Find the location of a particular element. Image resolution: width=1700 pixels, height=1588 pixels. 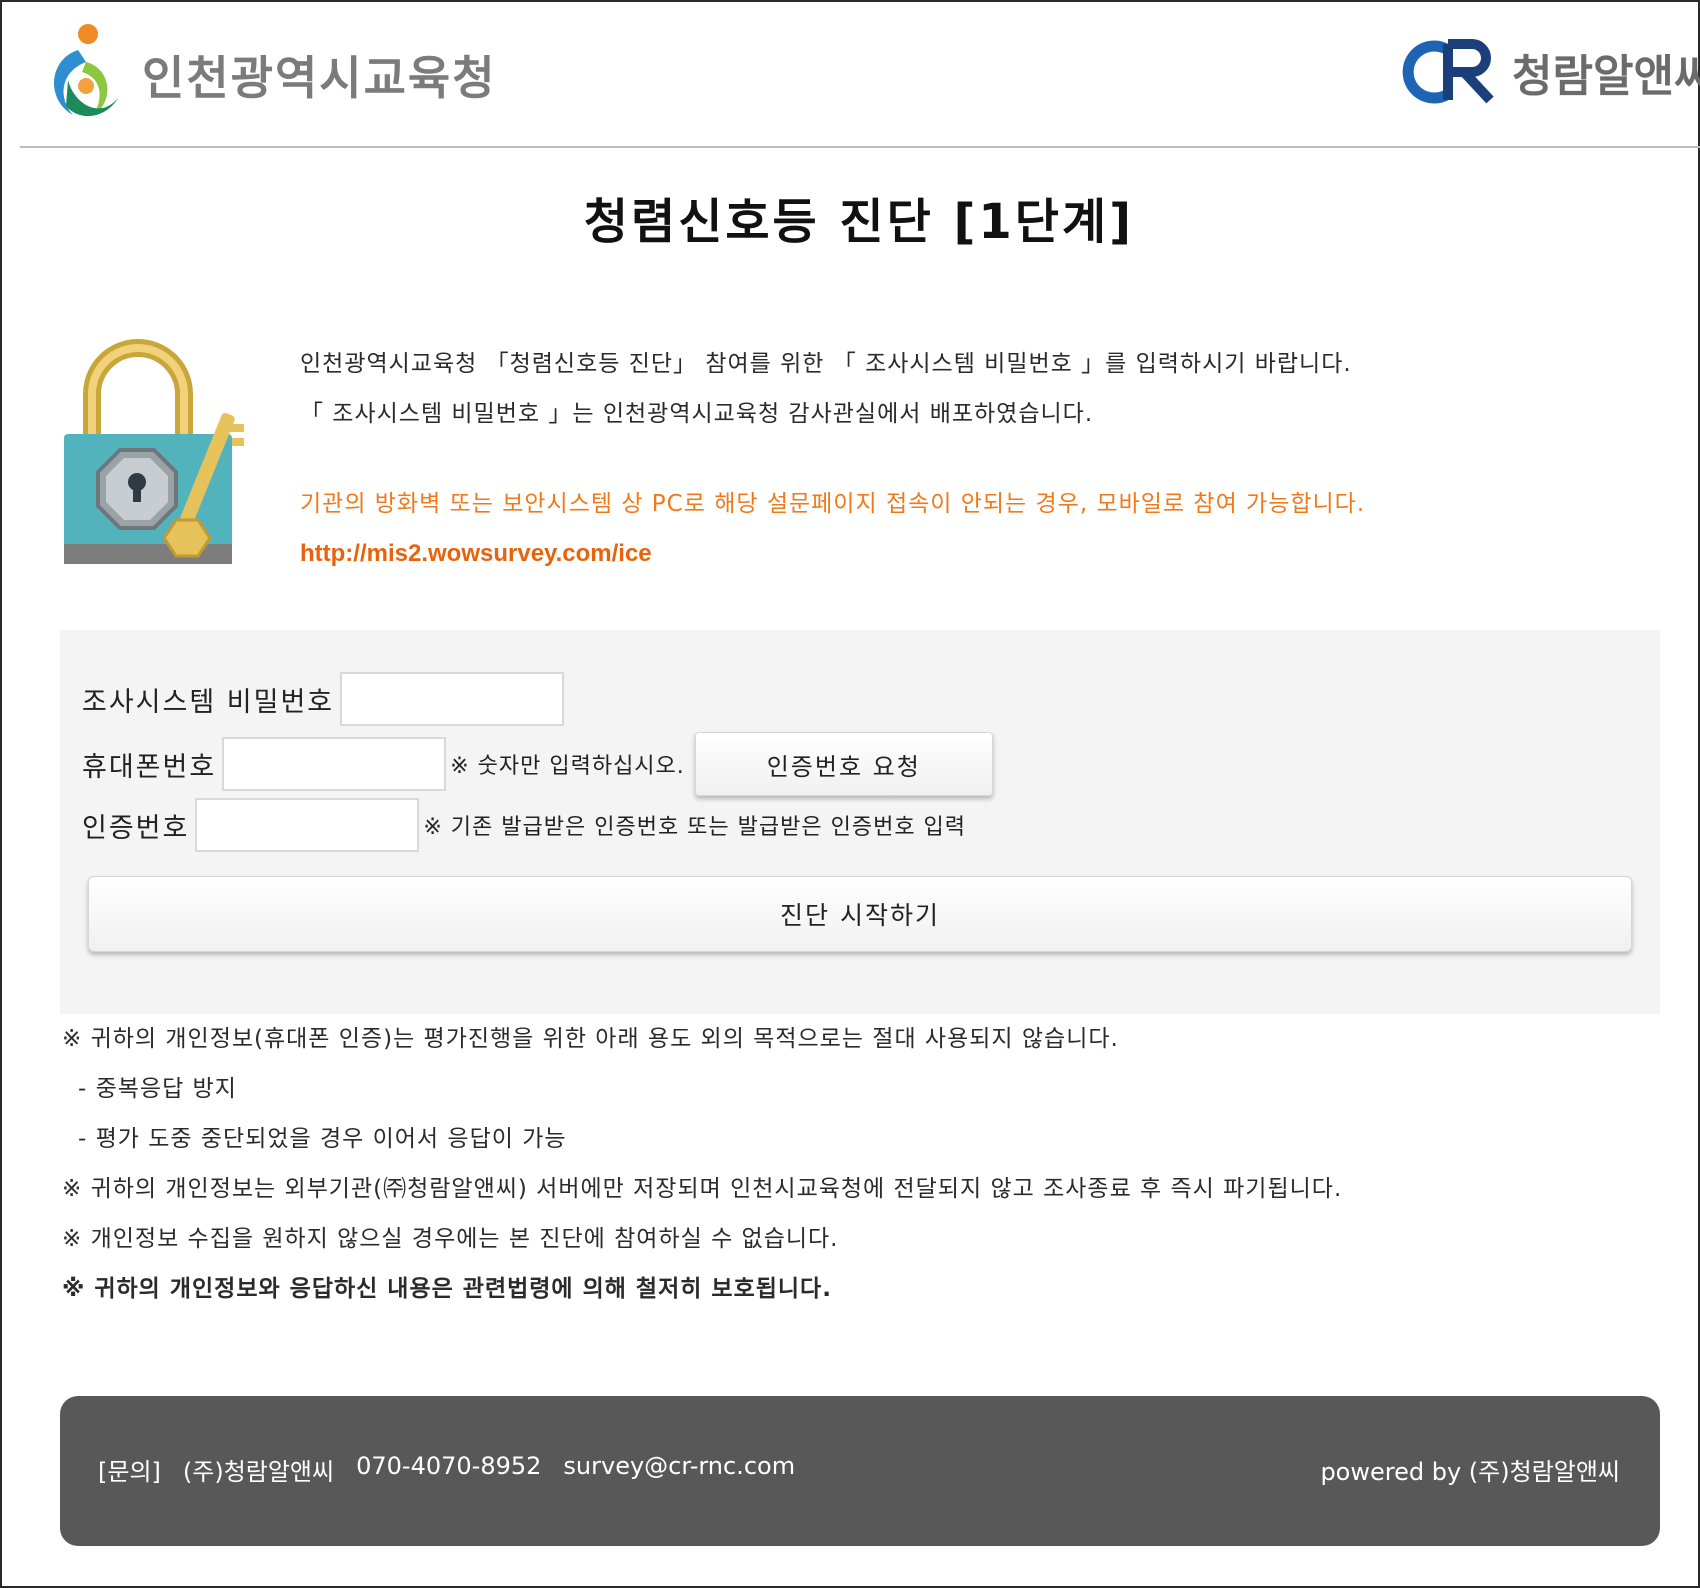

incheon-education-logo: 인천광역시교육청 is located at coordinates (267, 75).